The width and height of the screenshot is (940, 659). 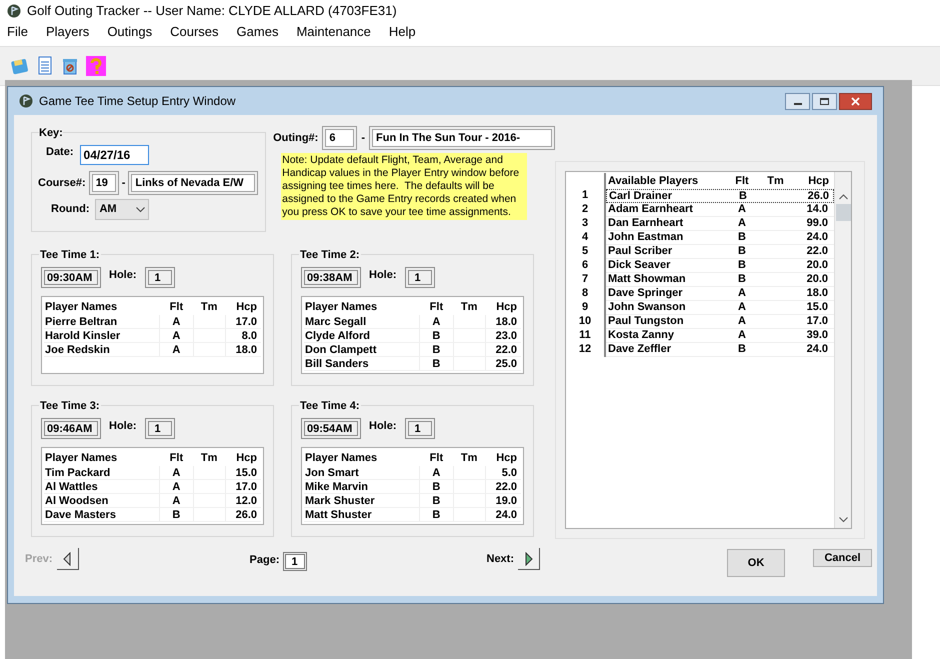 What do you see at coordinates (114, 155) in the screenshot?
I see `date-field: 04/27/16` at bounding box center [114, 155].